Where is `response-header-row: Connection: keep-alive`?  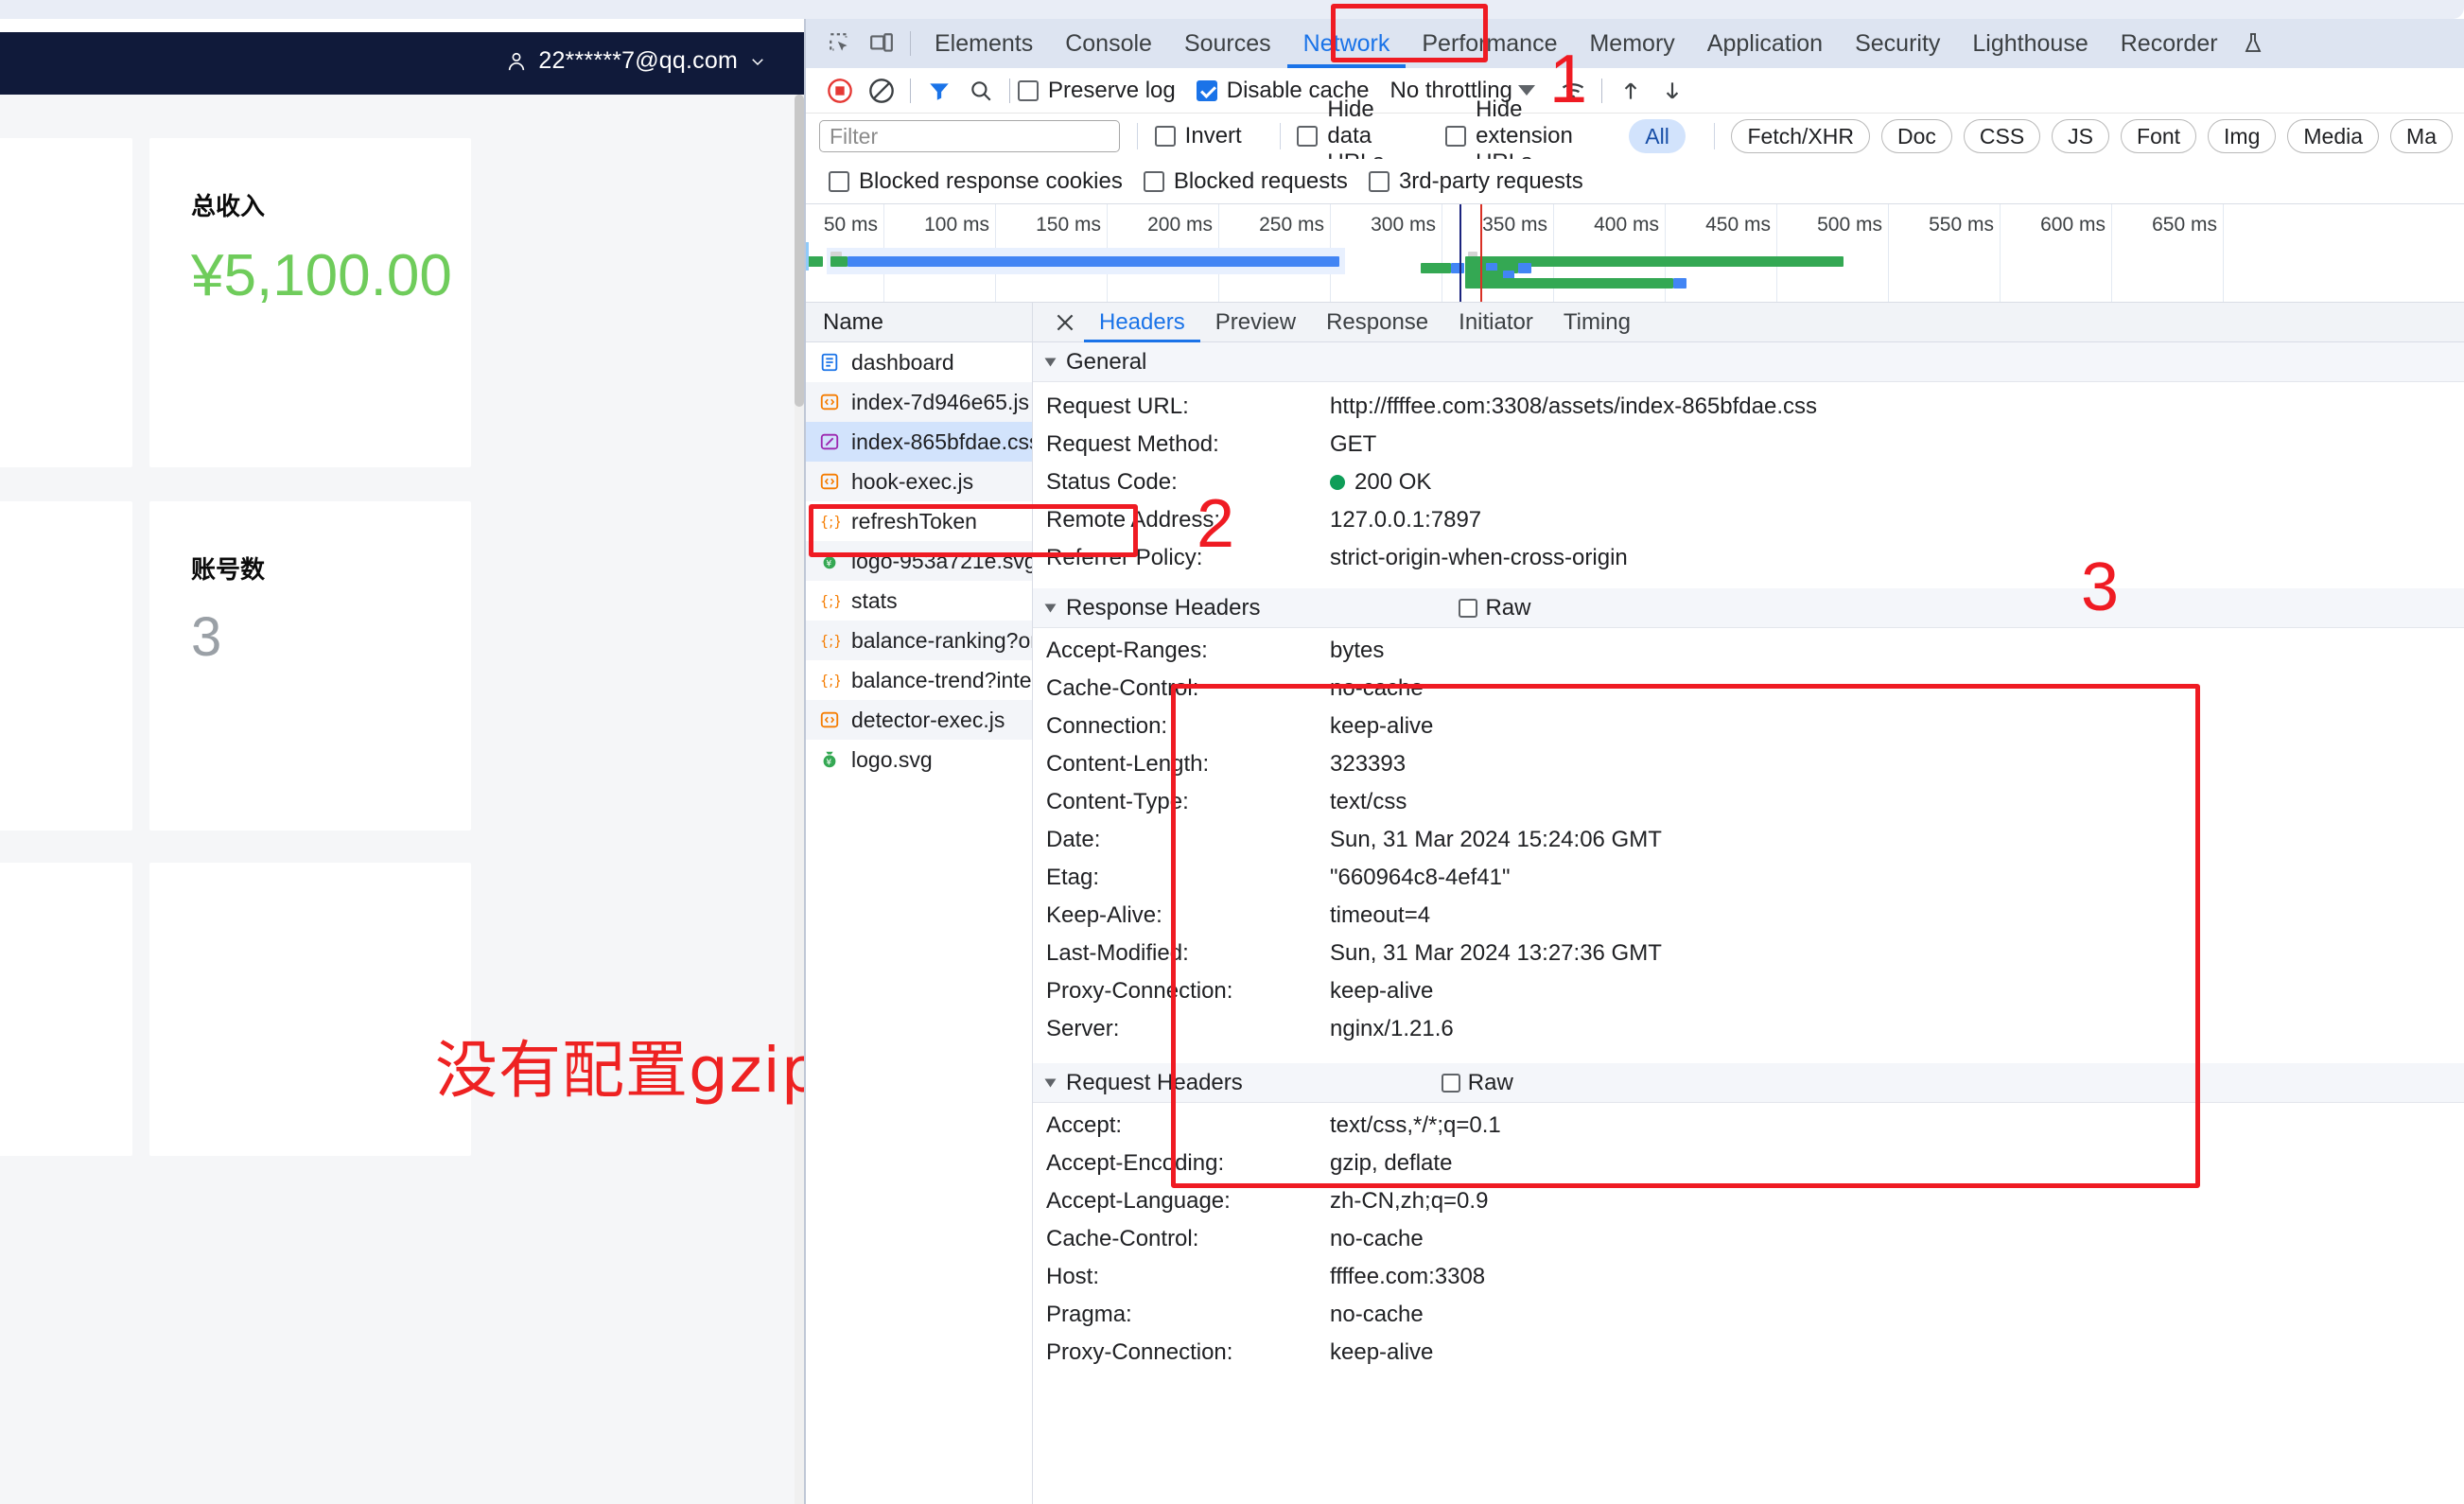 response-header-row: Connection: keep-alive is located at coordinates (1748, 727).